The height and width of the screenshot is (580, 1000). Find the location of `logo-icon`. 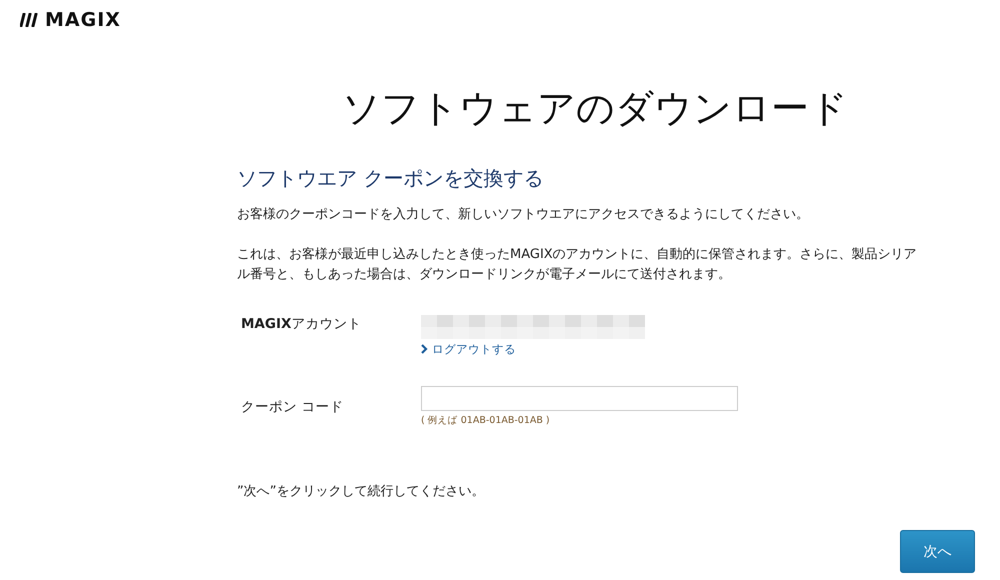

logo-icon is located at coordinates (29, 20).